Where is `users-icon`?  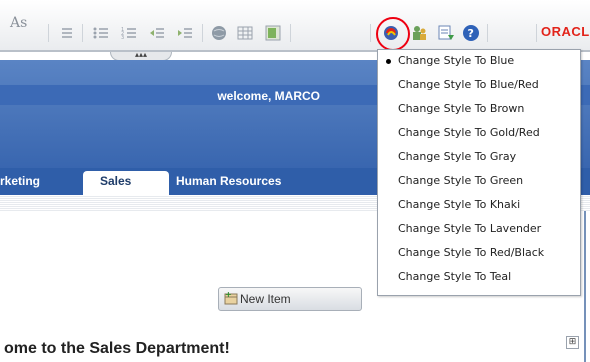 users-icon is located at coordinates (419, 33).